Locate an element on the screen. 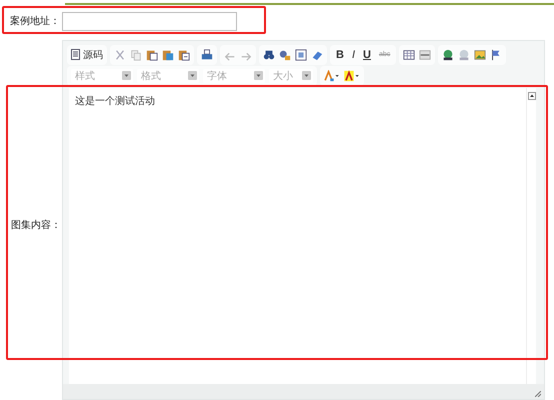 The image size is (554, 400). scrollbar is located at coordinates (531, 236).